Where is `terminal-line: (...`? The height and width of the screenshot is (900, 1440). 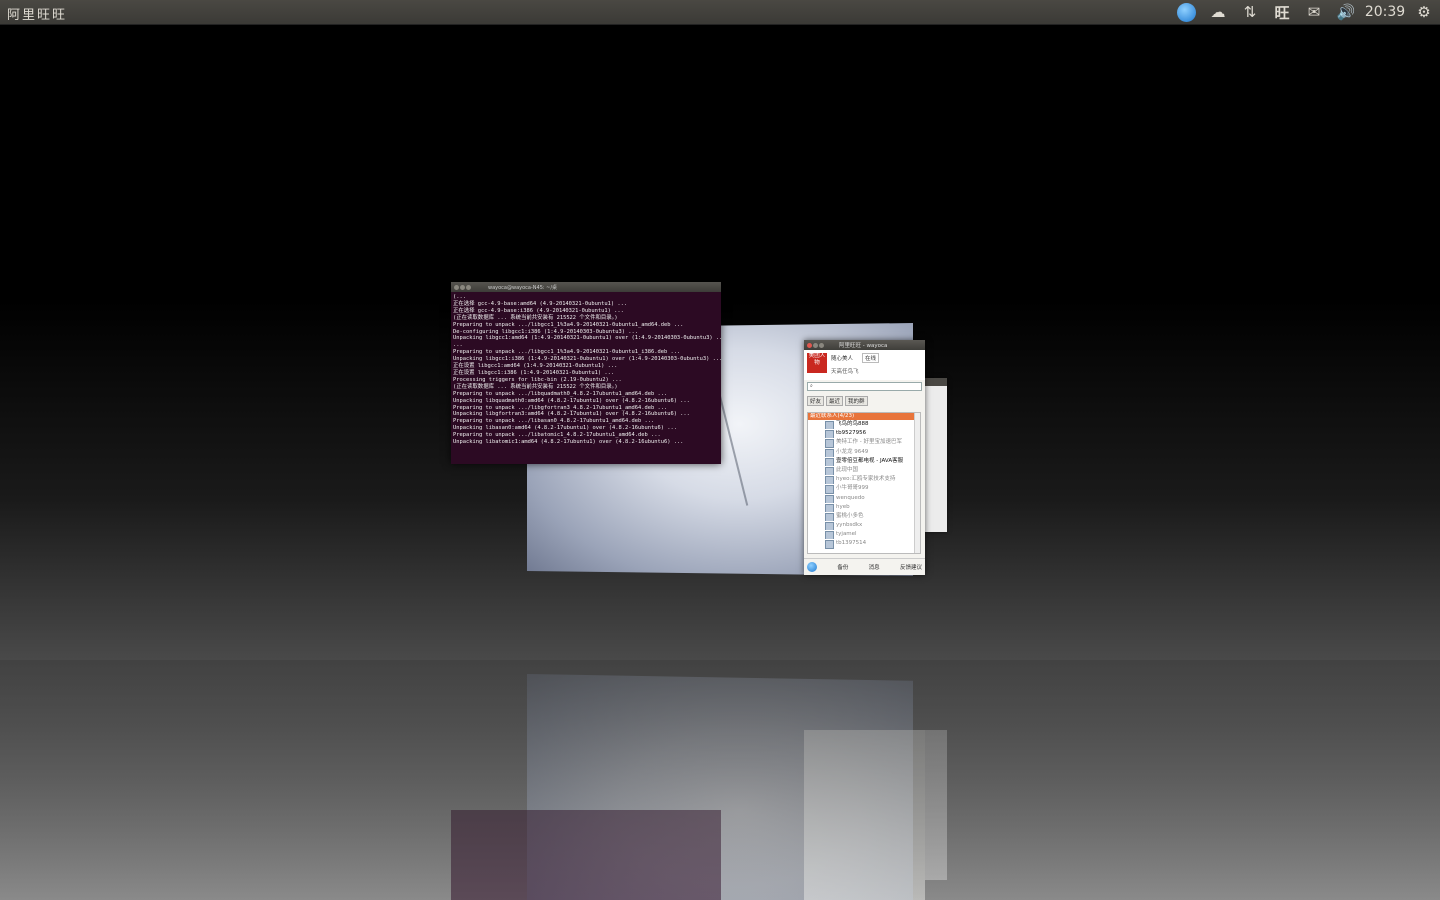
terminal-line: (... is located at coordinates (459, 297).